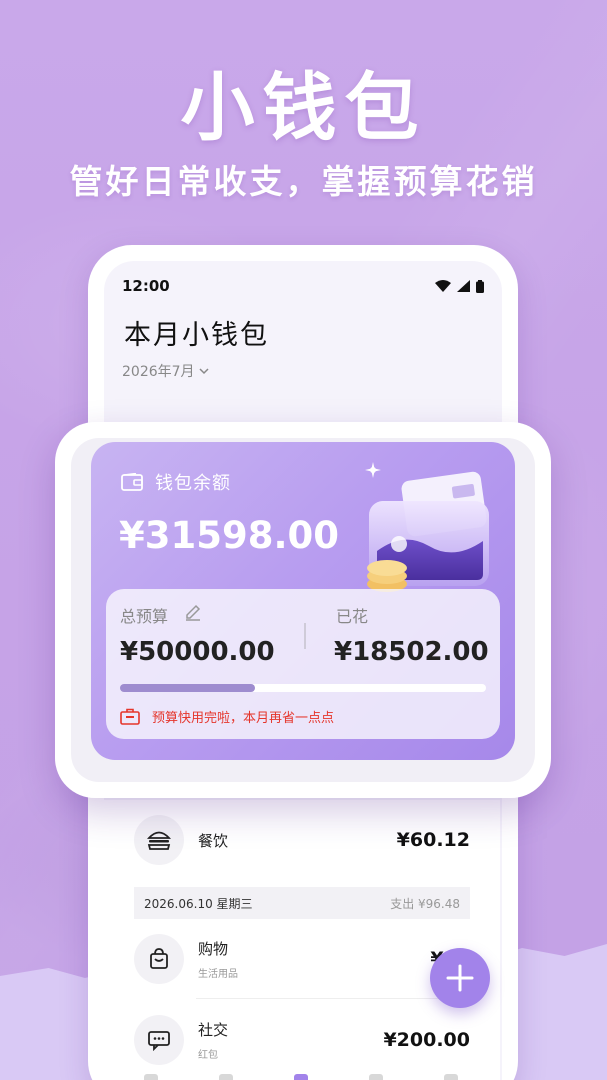 The image size is (607, 1080). Describe the element at coordinates (303, 181) in the screenshot. I see `promo-subline: 管好日常收支，掌握预算花销` at that location.